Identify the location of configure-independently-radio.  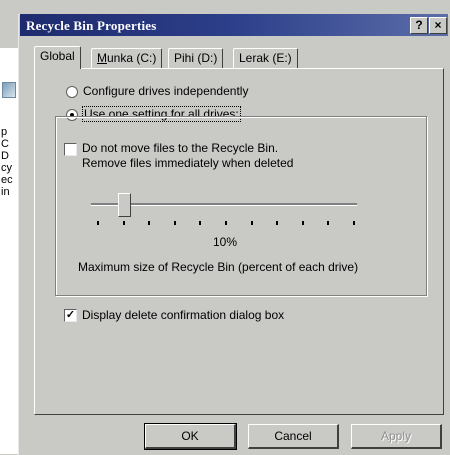
(72, 92).